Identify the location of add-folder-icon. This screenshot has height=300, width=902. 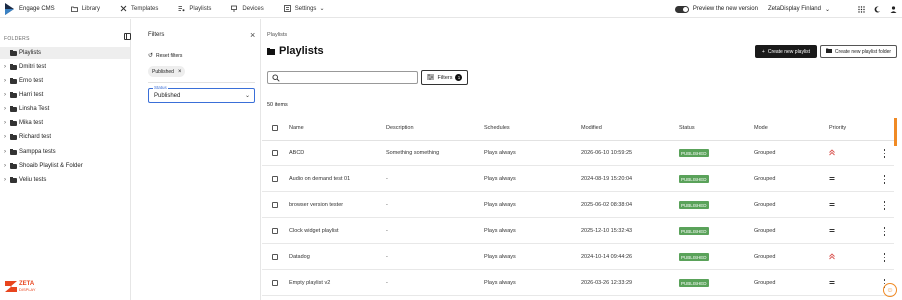
(828, 51).